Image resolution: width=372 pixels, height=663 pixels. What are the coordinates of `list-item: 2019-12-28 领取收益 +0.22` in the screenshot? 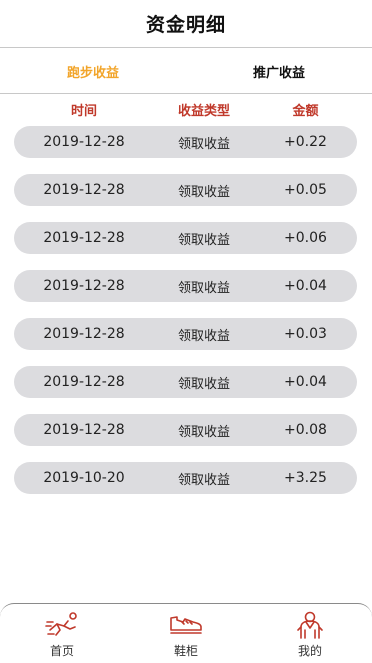 It's located at (185, 142).